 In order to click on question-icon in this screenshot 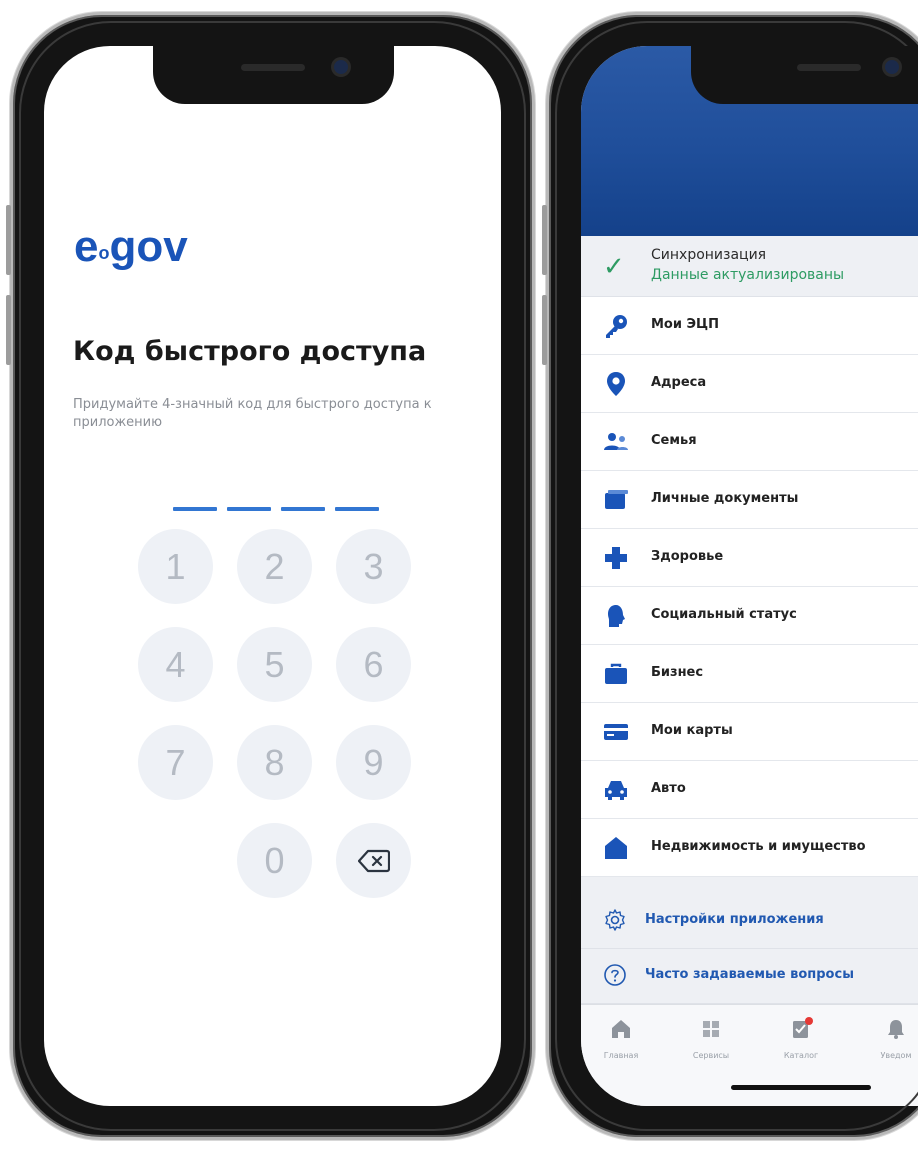, I will do `click(615, 975)`.